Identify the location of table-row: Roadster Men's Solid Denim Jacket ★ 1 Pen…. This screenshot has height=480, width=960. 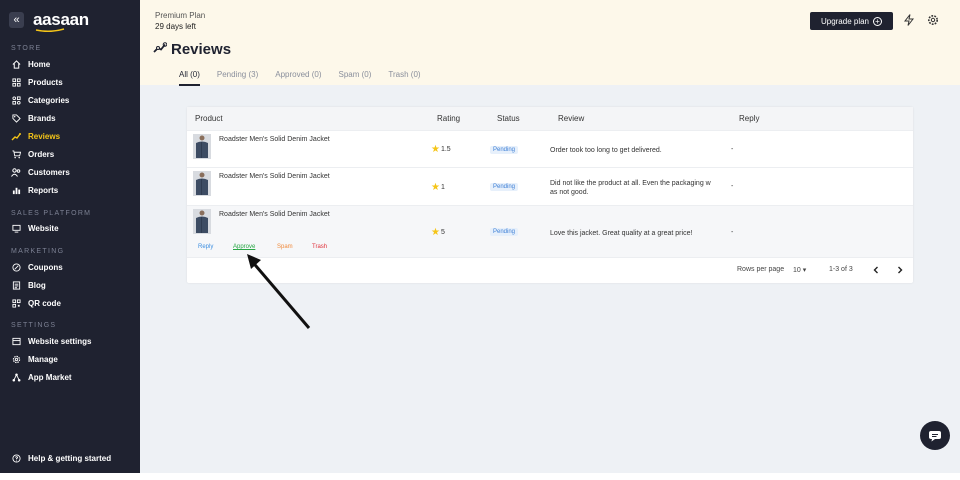
(550, 186).